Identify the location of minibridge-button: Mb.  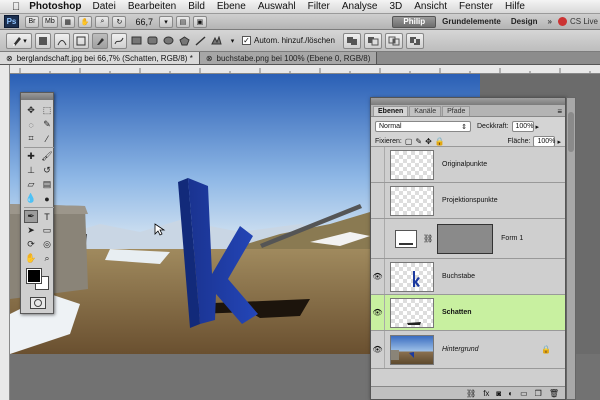
(50, 21).